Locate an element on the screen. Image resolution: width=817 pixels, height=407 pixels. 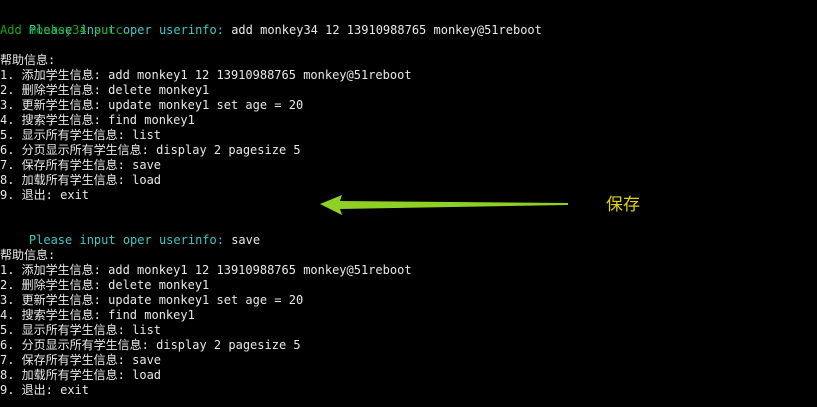
arrow-left-icon is located at coordinates (444, 205).